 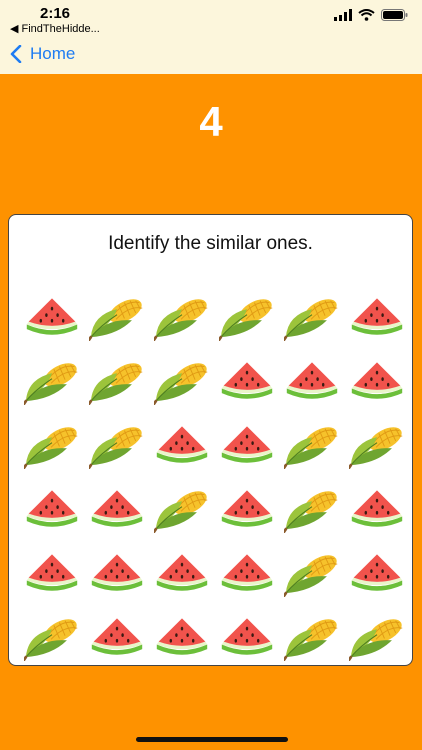 What do you see at coordinates (212, 739) in the screenshot?
I see `home-indicator` at bounding box center [212, 739].